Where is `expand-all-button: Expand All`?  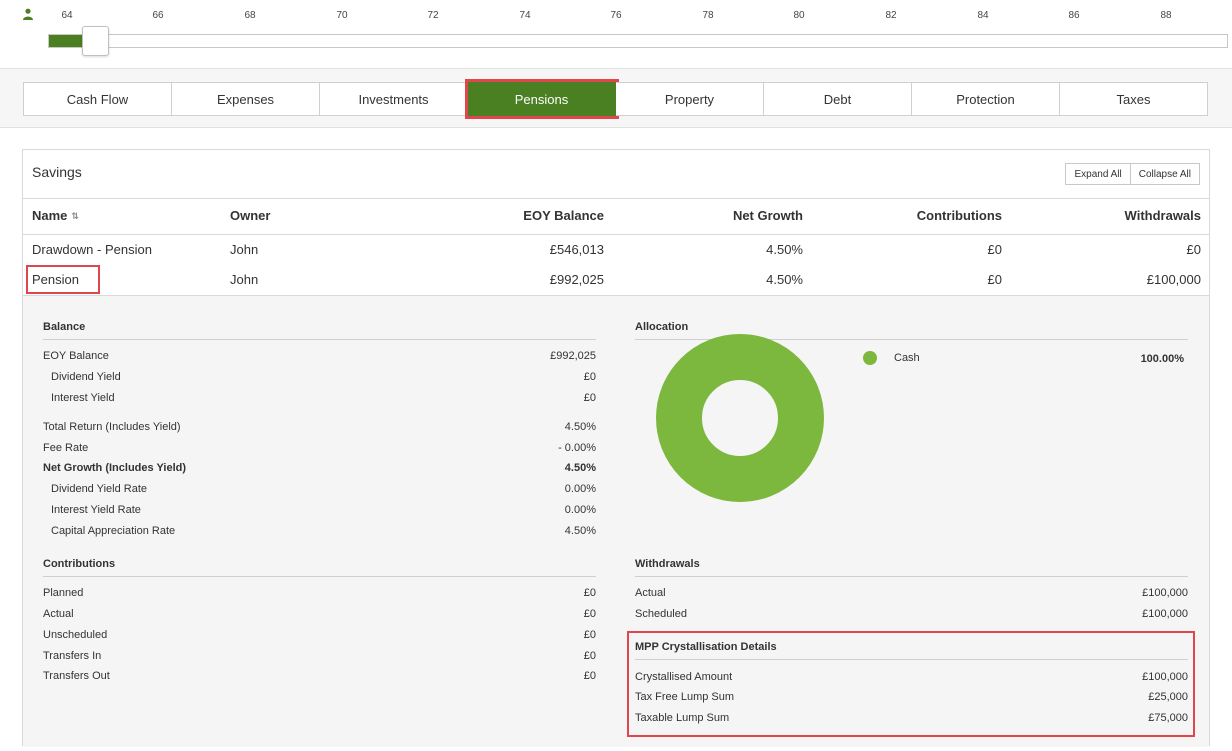
expand-all-button: Expand All is located at coordinates (1098, 174).